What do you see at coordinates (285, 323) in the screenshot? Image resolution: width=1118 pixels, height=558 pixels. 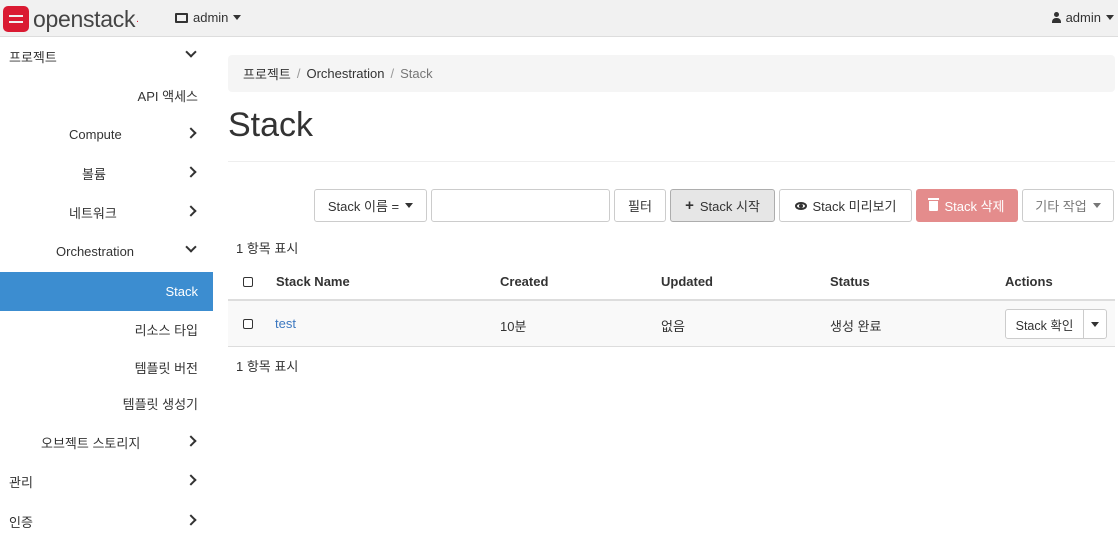 I see `stack-name-link: test` at bounding box center [285, 323].